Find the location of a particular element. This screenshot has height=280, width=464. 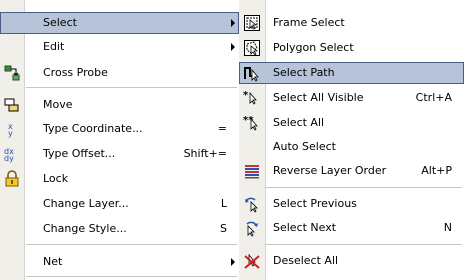

menu-item-select-all-visible: * Select All Visible Ctrl+A is located at coordinates (351, 98).